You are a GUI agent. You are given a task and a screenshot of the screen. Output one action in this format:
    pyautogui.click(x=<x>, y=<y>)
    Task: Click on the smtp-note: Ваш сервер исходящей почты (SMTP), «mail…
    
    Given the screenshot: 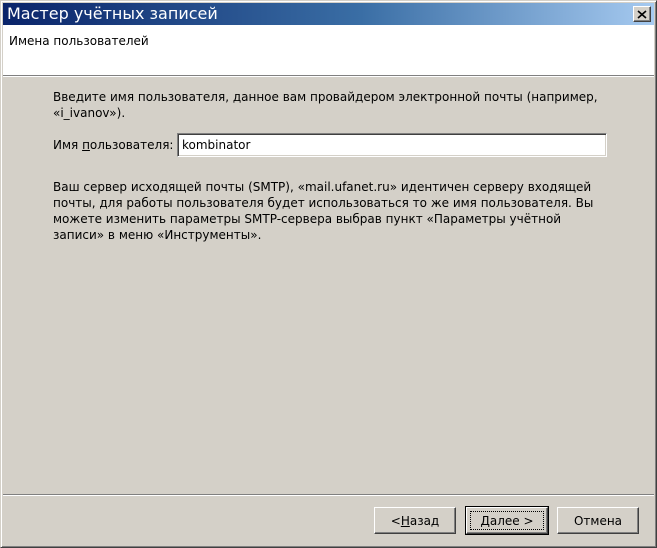 What is the action you would take?
    pyautogui.click(x=323, y=211)
    